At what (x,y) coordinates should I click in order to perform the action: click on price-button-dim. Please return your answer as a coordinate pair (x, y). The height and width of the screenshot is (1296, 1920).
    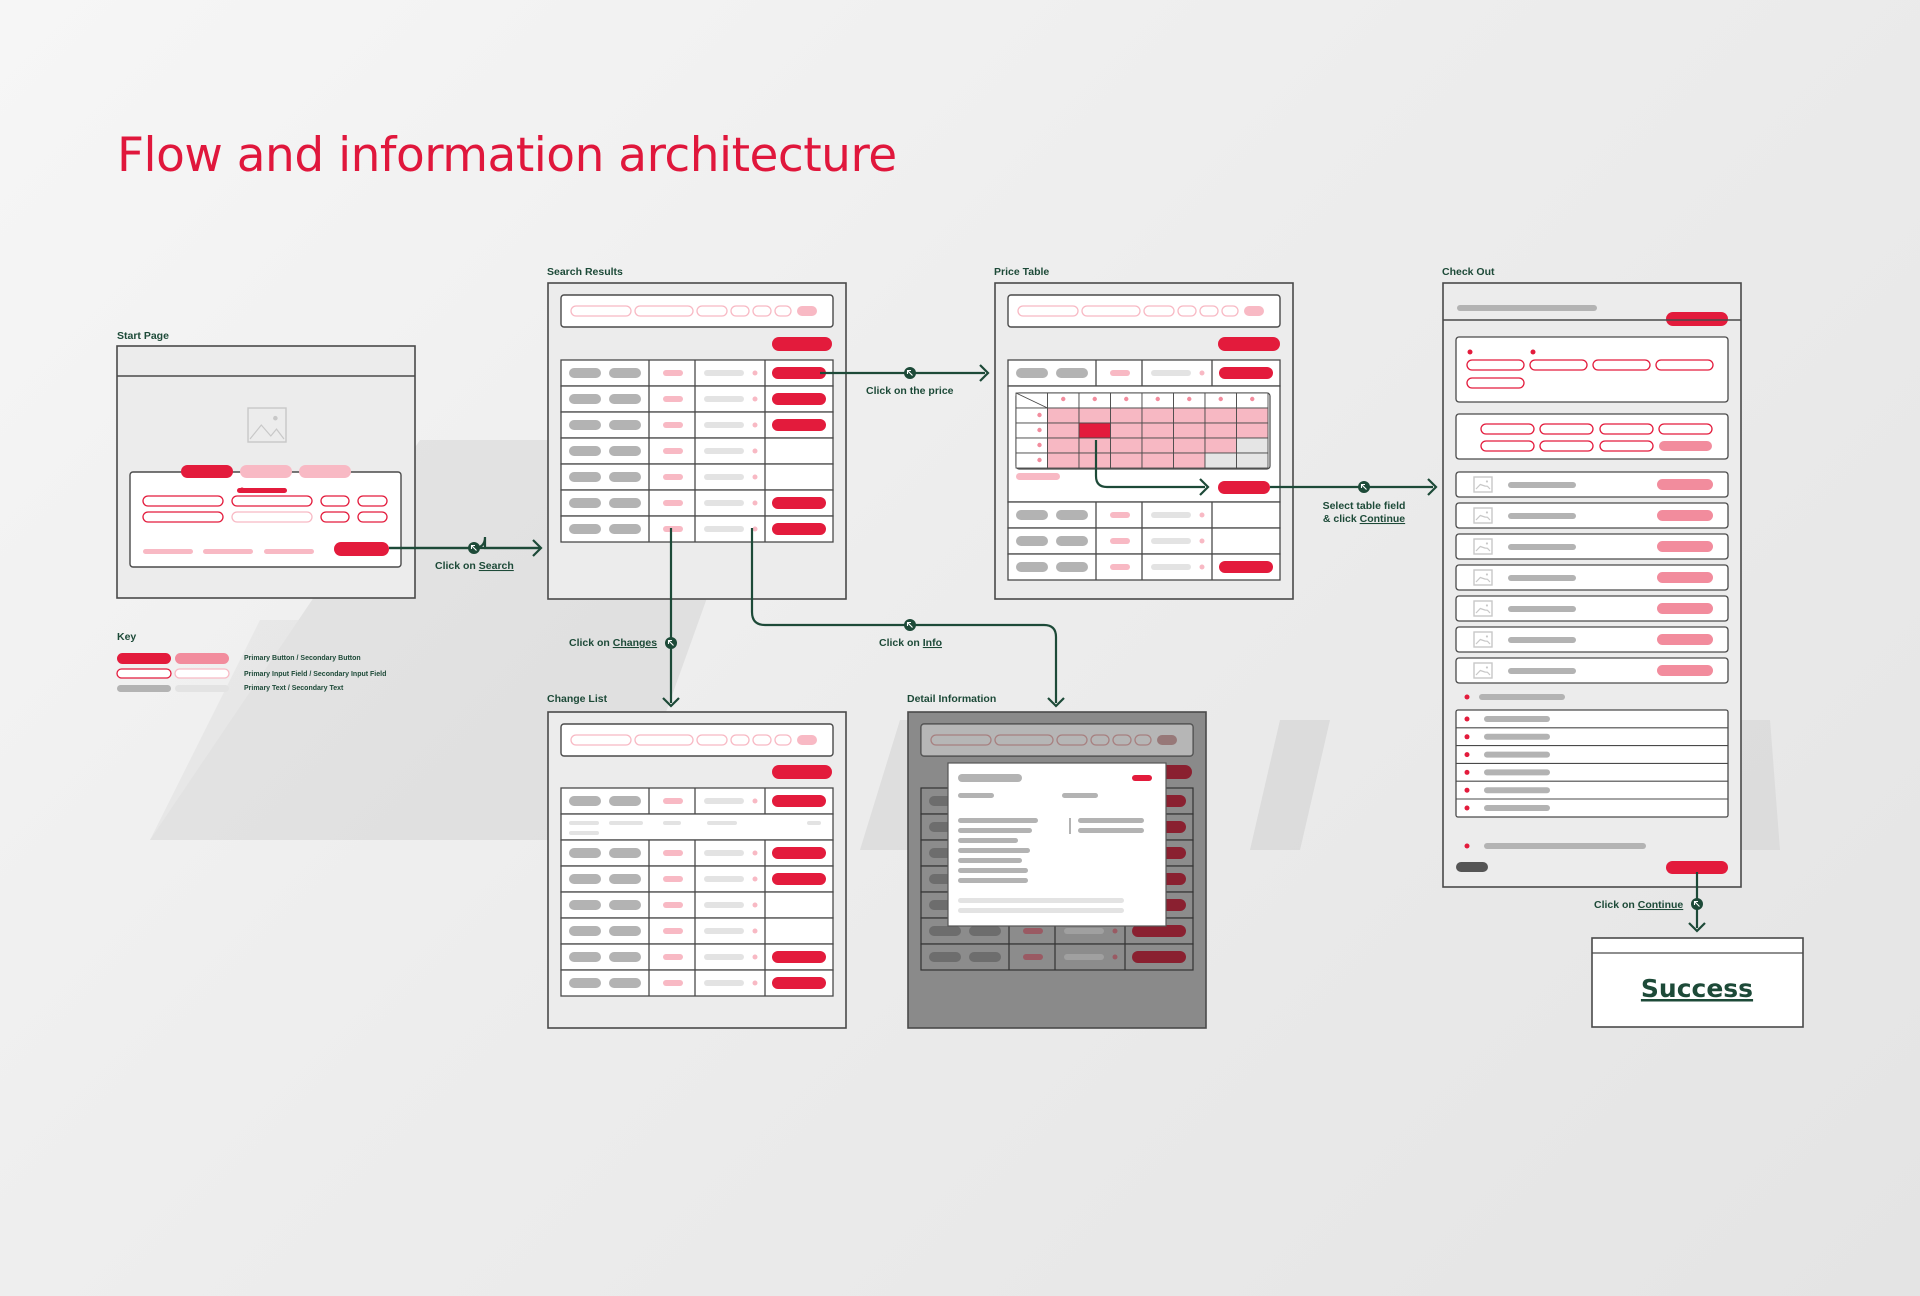
    Looking at the image, I should click on (1159, 931).